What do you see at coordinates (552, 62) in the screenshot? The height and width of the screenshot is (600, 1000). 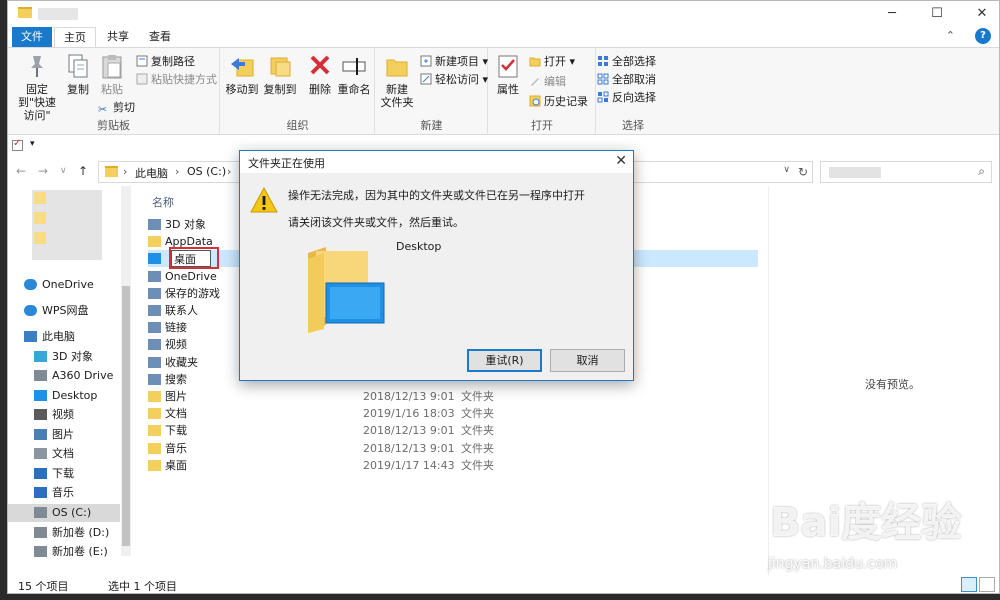 I see `open-button: 打开 ▾` at bounding box center [552, 62].